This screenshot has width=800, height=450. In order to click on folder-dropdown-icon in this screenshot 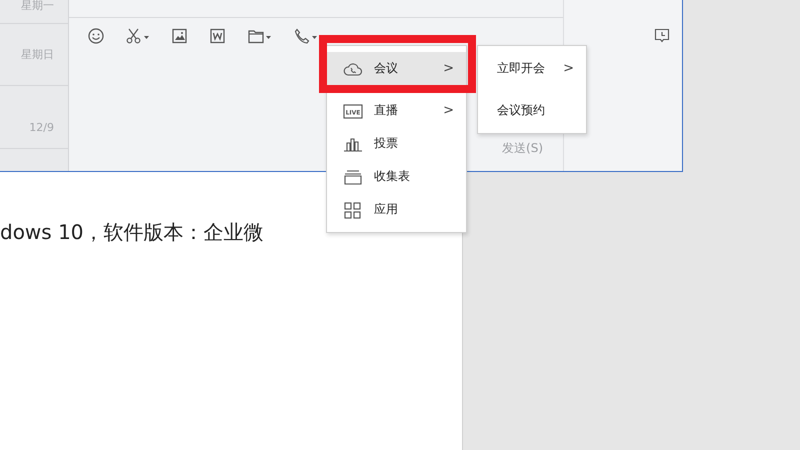, I will do `click(260, 36)`.